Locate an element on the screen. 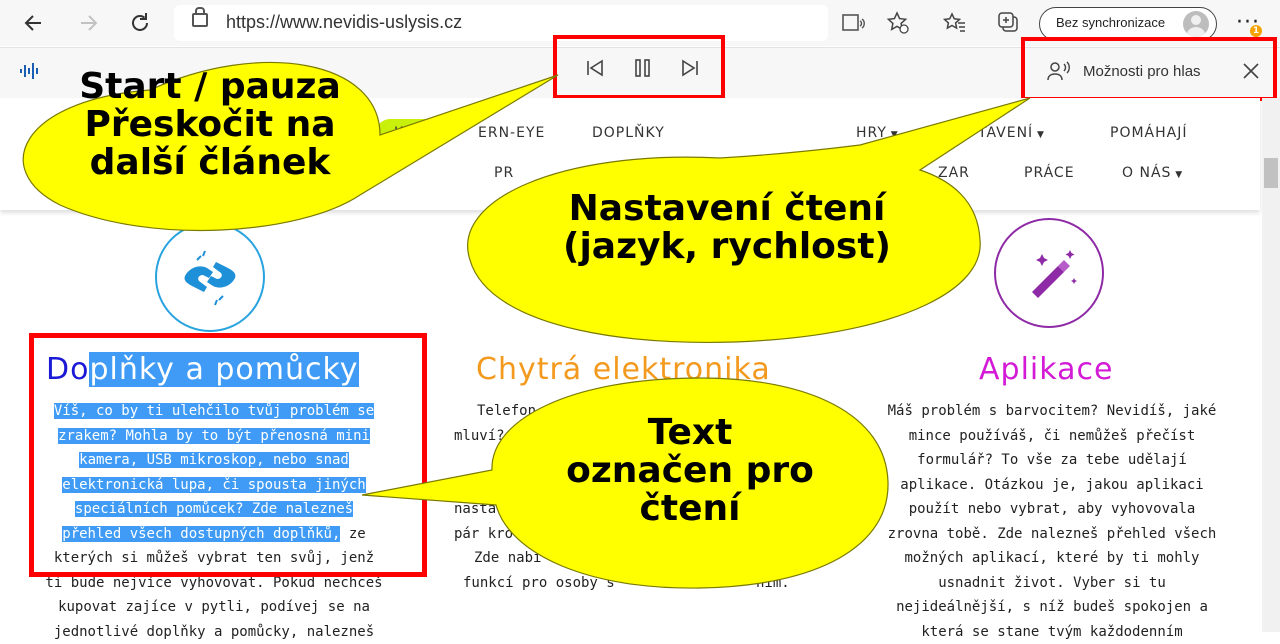 The height and width of the screenshot is (644, 1280). callout-line: (jazyk, rychlost) is located at coordinates (727, 247).